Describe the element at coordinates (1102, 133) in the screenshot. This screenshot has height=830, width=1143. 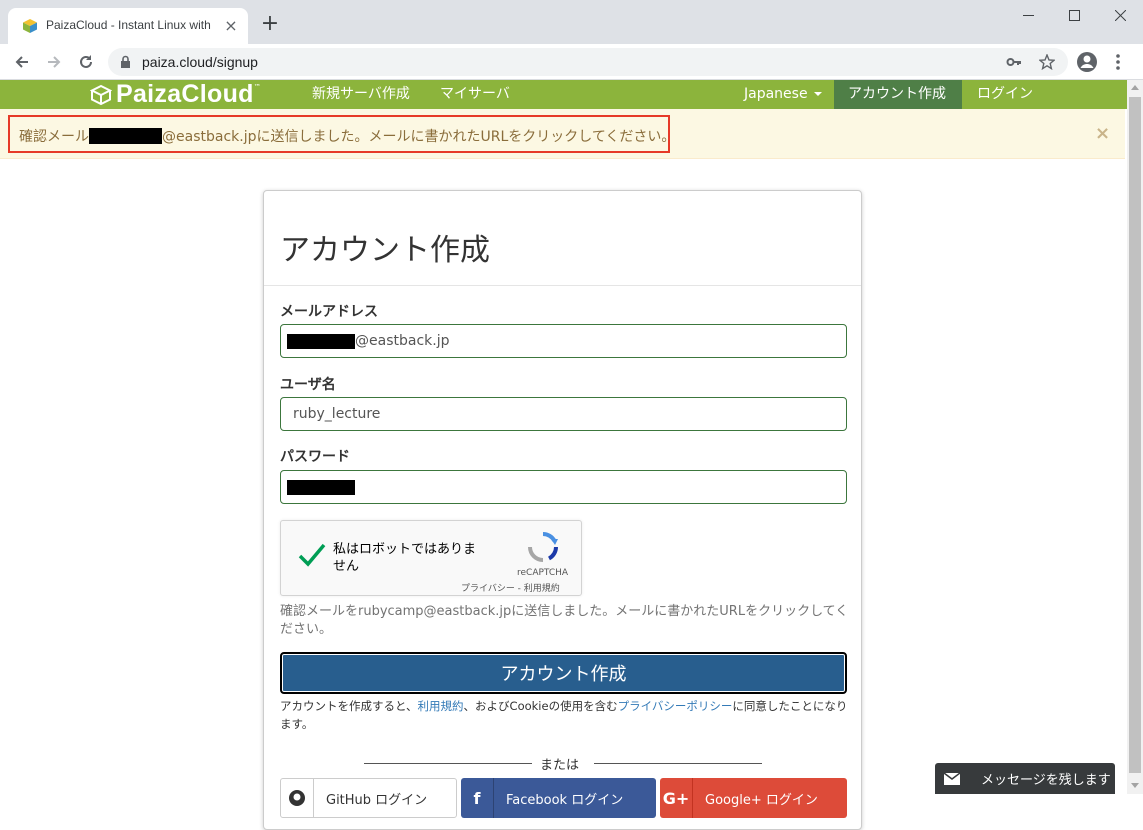
I see `alert-close-icon: ×` at that location.